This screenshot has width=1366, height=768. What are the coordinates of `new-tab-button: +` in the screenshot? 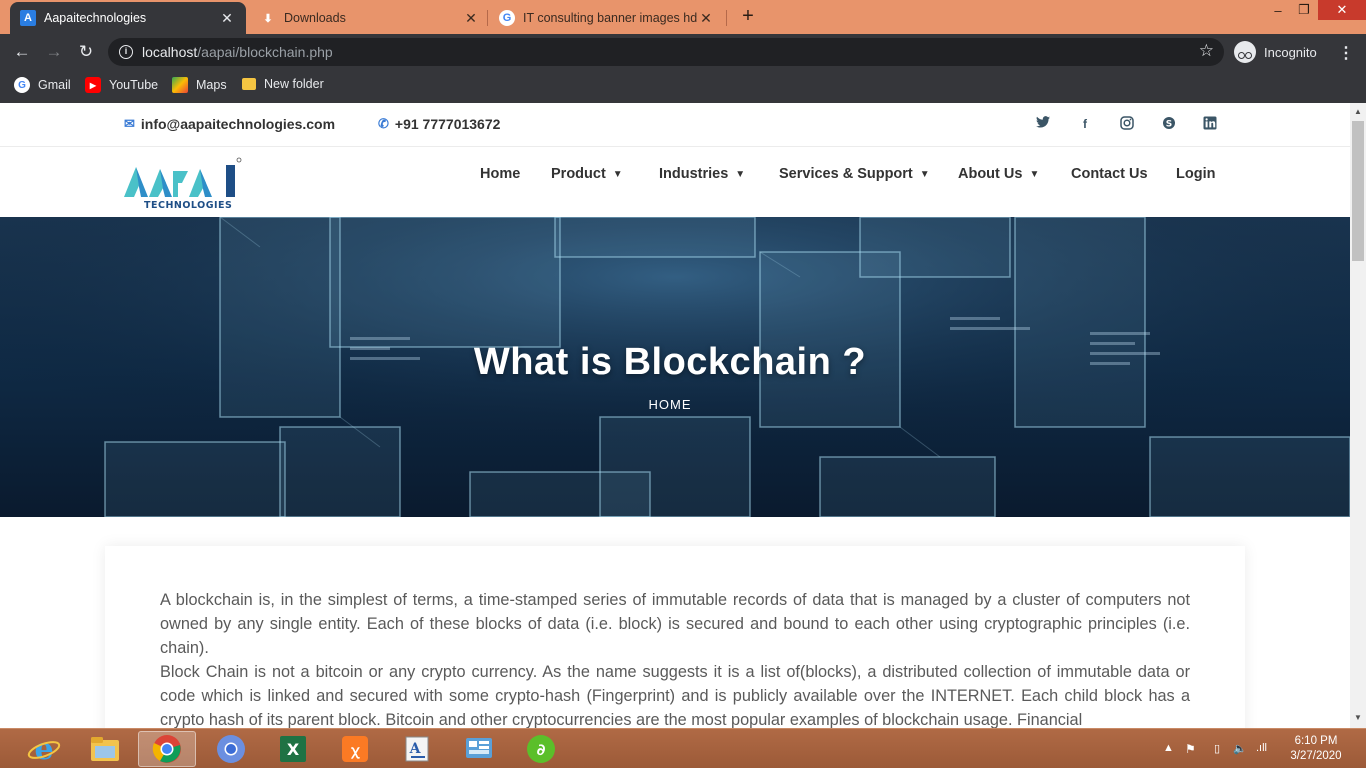 It's located at (748, 16).